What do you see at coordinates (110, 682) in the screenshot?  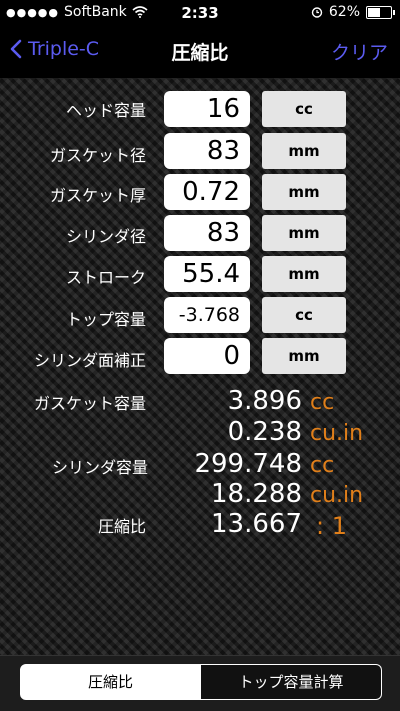 I see `tab-compression-ratio: 圧縮比` at bounding box center [110, 682].